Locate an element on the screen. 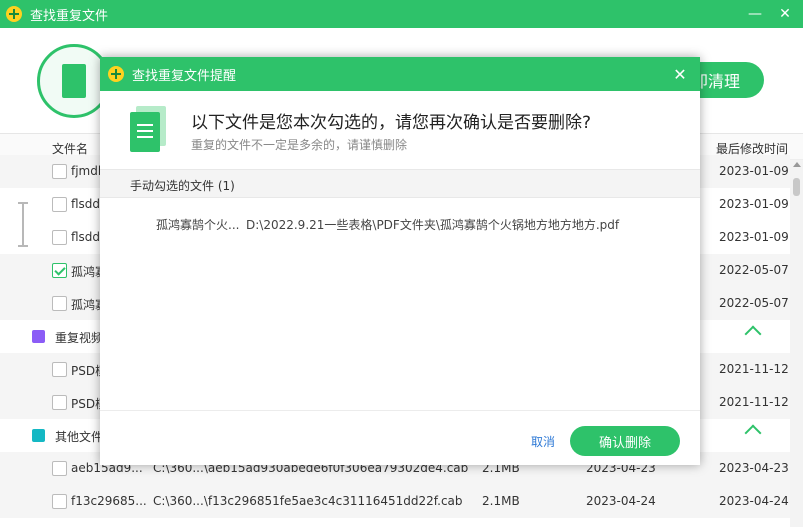  row-size: 2.1MB is located at coordinates (501, 501).